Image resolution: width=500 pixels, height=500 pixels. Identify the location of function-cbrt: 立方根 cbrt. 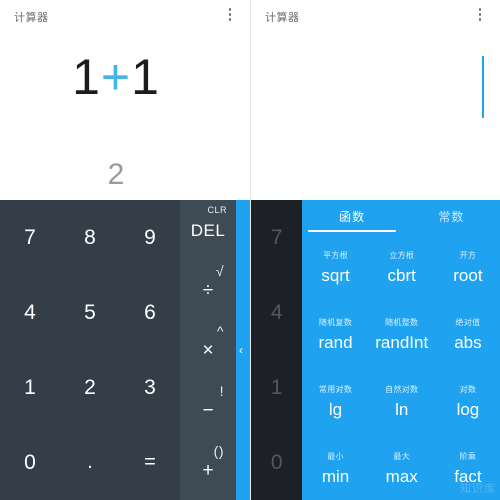
(402, 265).